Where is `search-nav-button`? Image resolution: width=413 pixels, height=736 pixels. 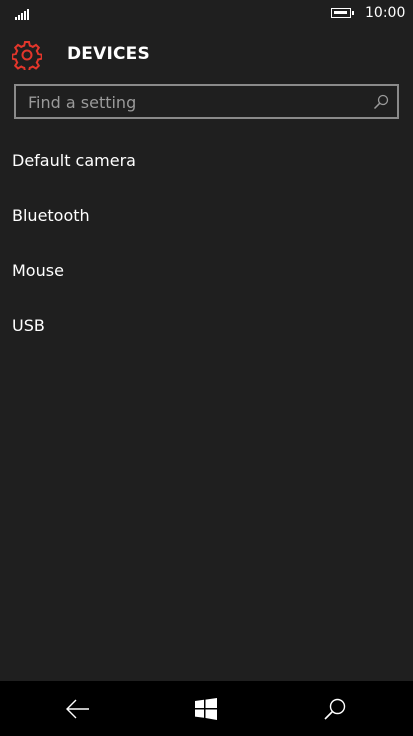 search-nav-button is located at coordinates (335, 708).